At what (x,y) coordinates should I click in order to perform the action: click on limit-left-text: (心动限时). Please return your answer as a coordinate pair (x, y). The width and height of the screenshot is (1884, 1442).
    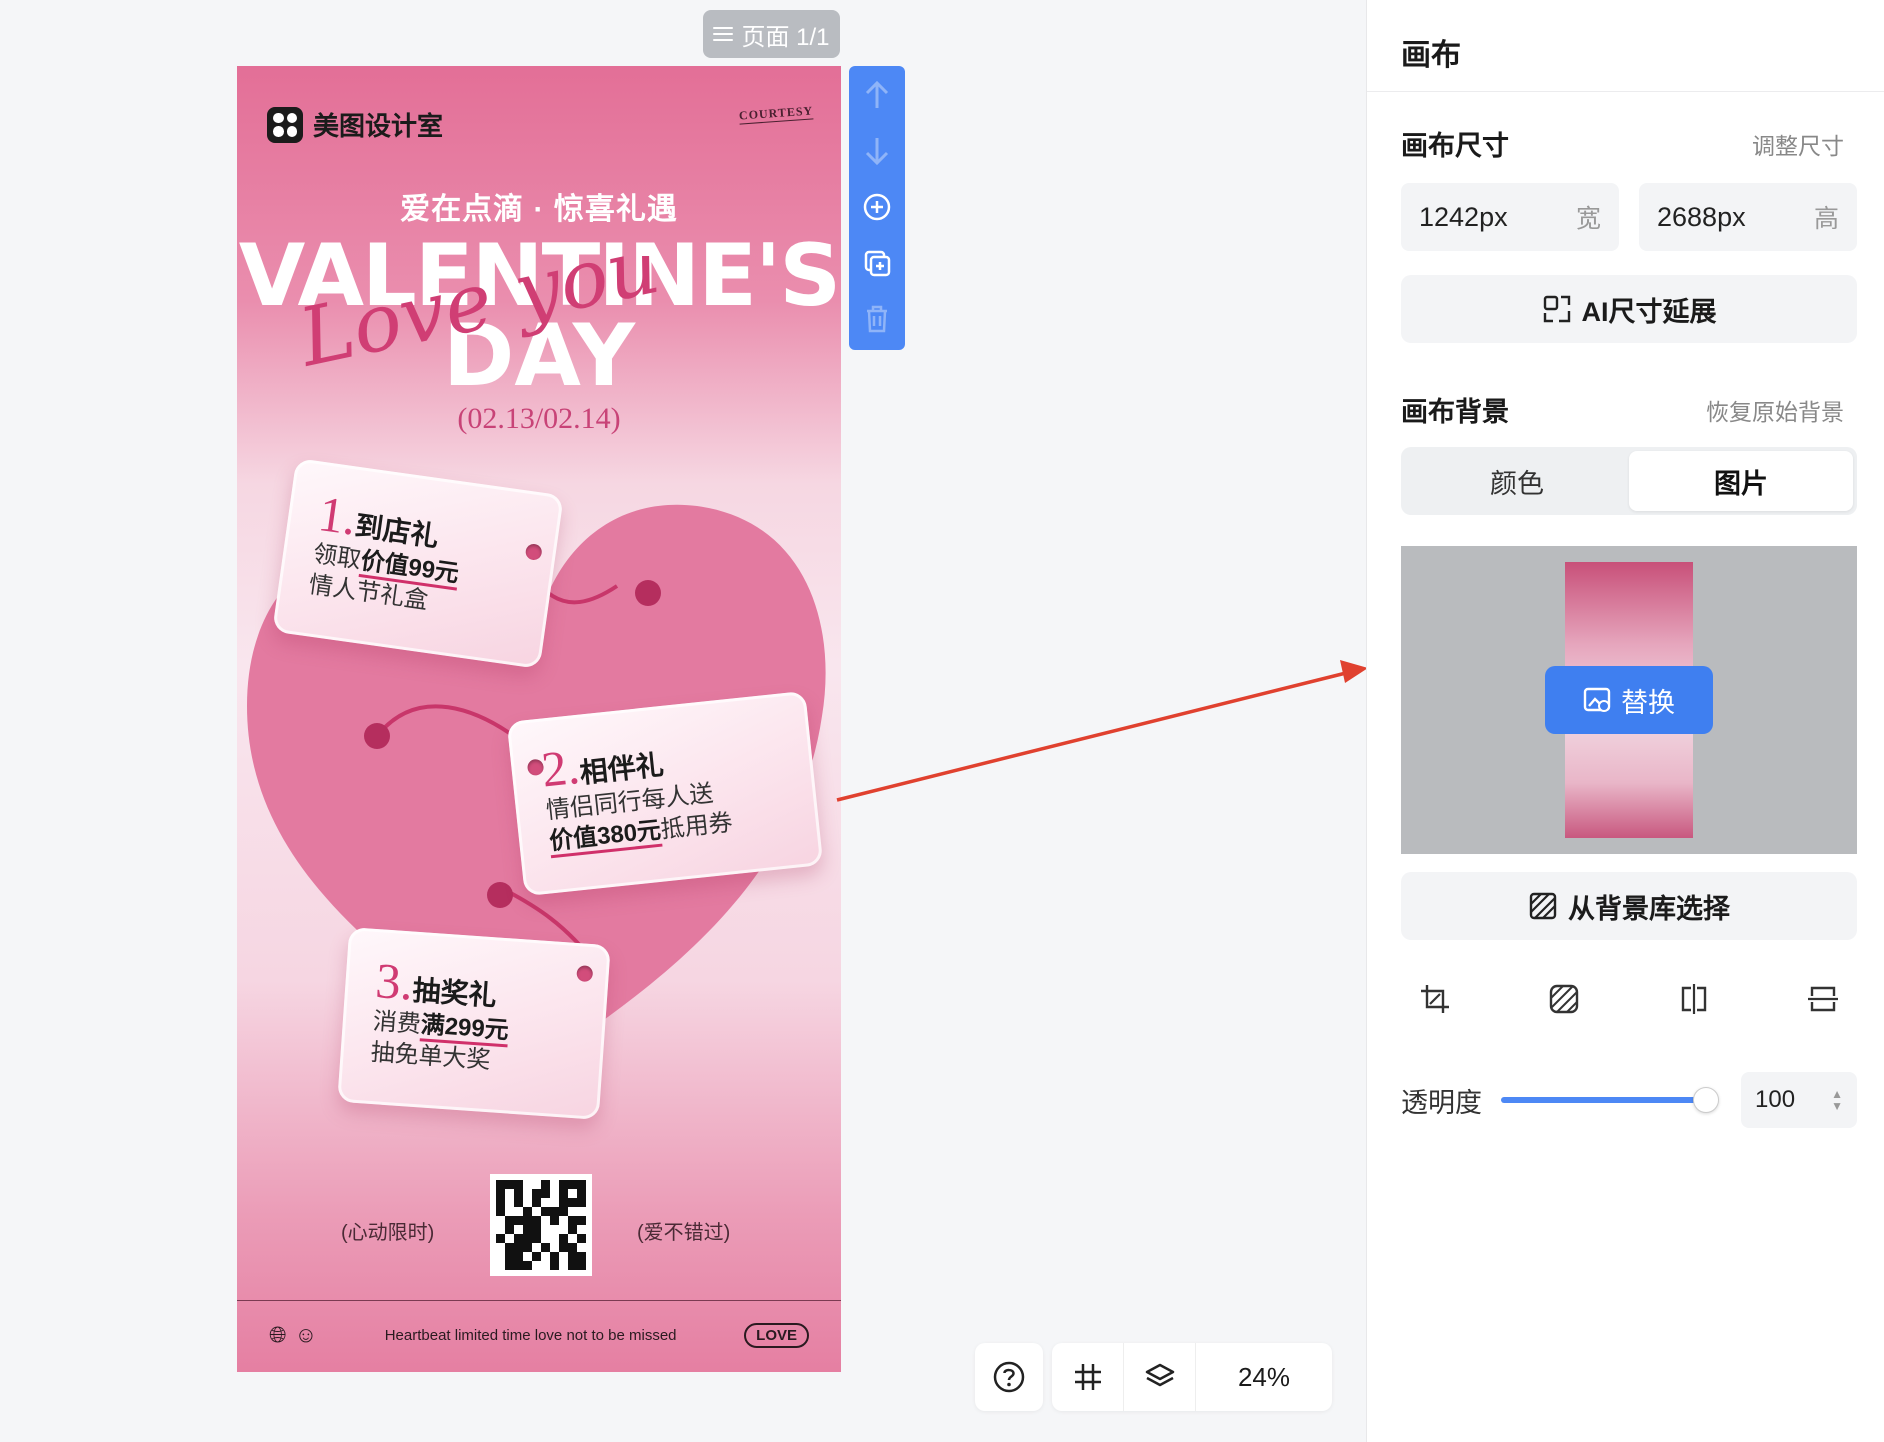
    Looking at the image, I should click on (388, 1233).